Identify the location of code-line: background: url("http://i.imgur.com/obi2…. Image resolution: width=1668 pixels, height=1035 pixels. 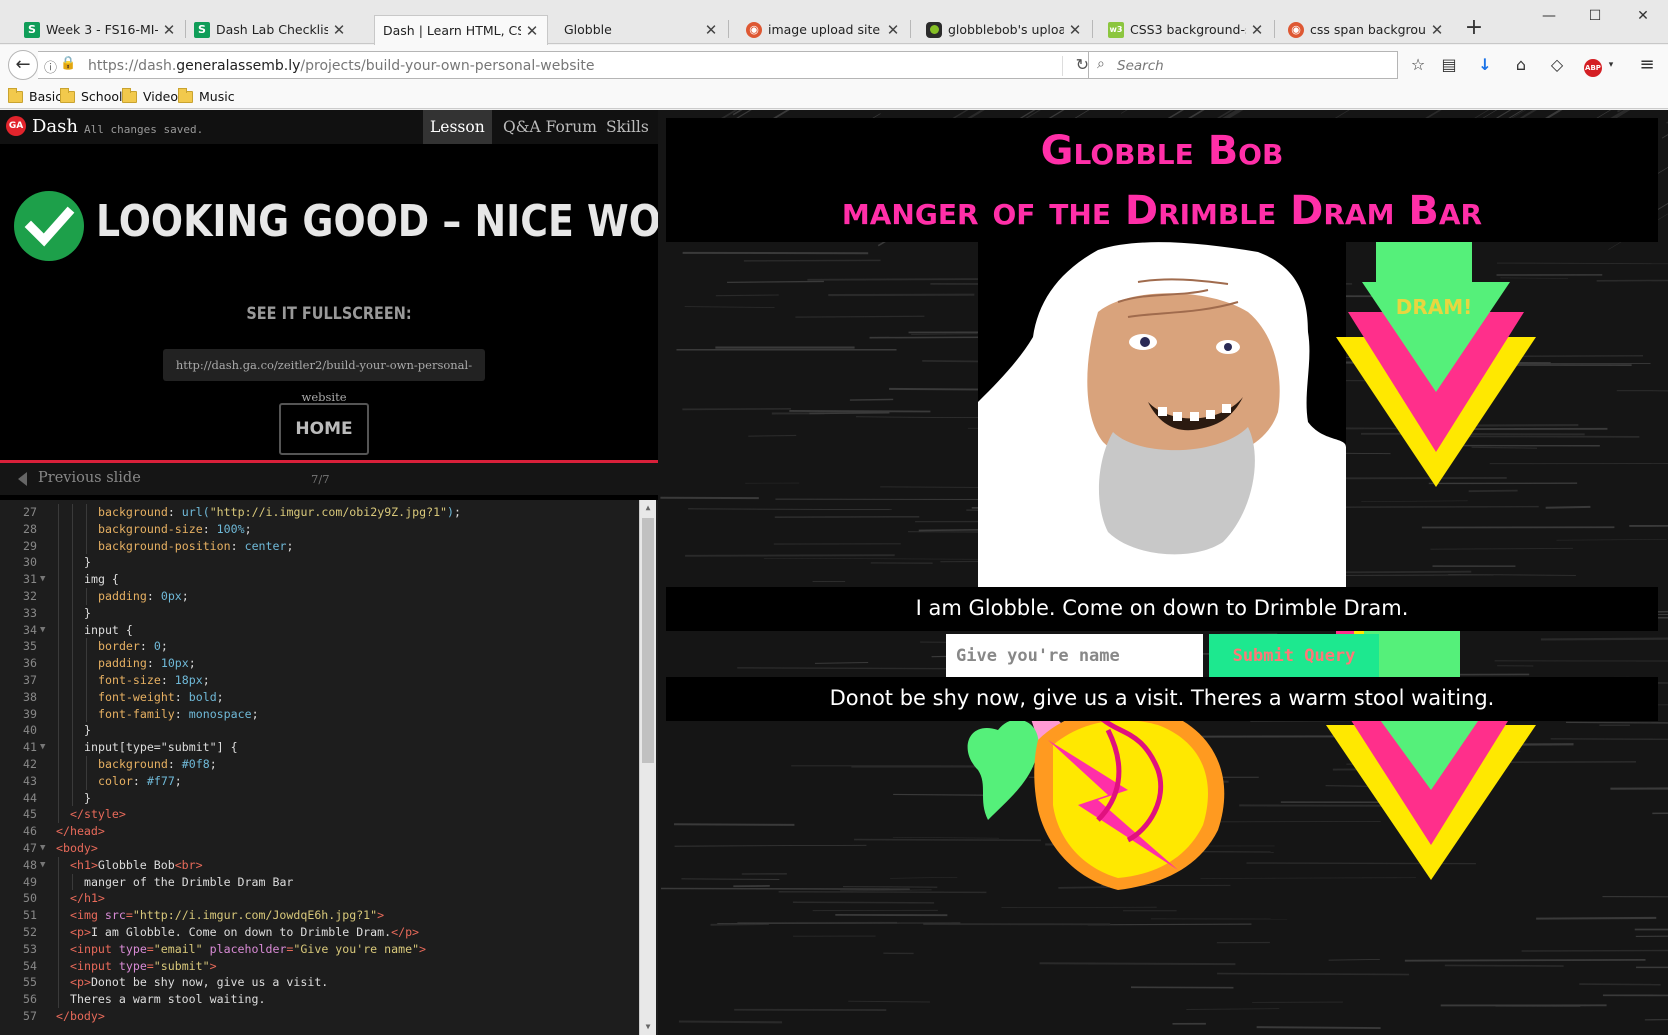
(279, 512).